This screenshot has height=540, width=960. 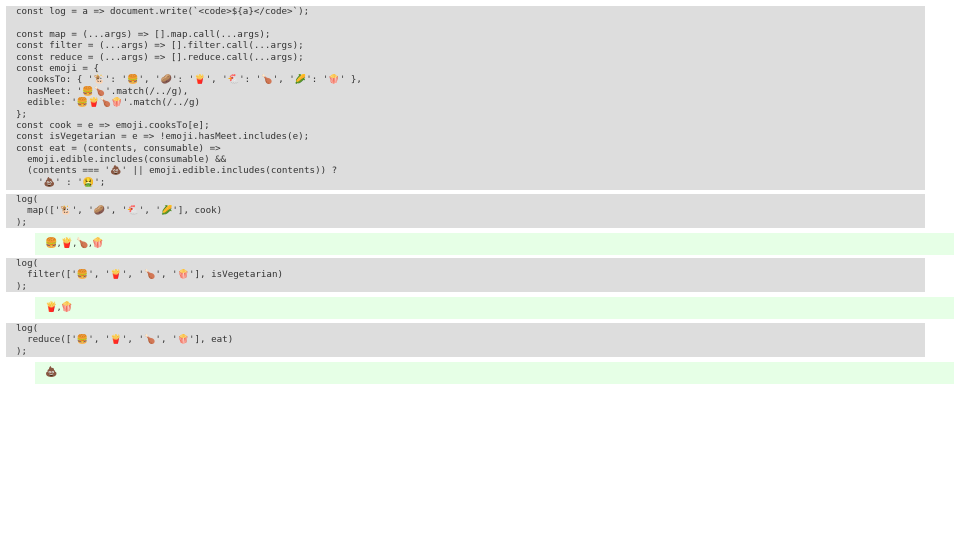 I want to click on code-line: const emoji = {, so click(x=57, y=68).